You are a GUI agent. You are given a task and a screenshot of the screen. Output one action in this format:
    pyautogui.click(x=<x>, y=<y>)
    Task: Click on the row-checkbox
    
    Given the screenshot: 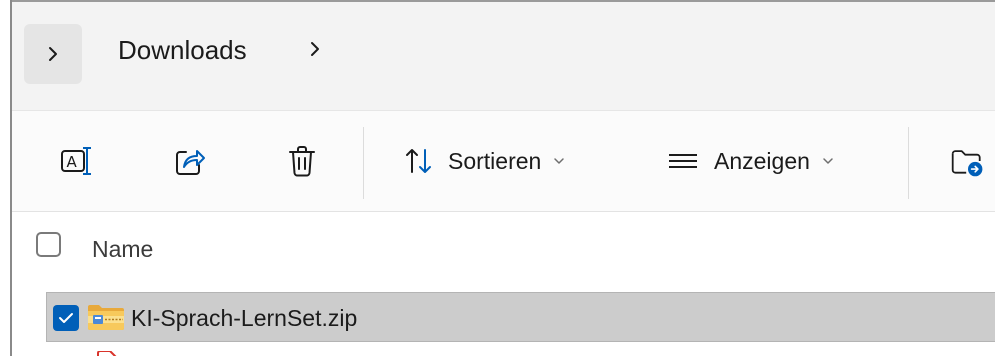 What is the action you would take?
    pyautogui.click(x=66, y=318)
    